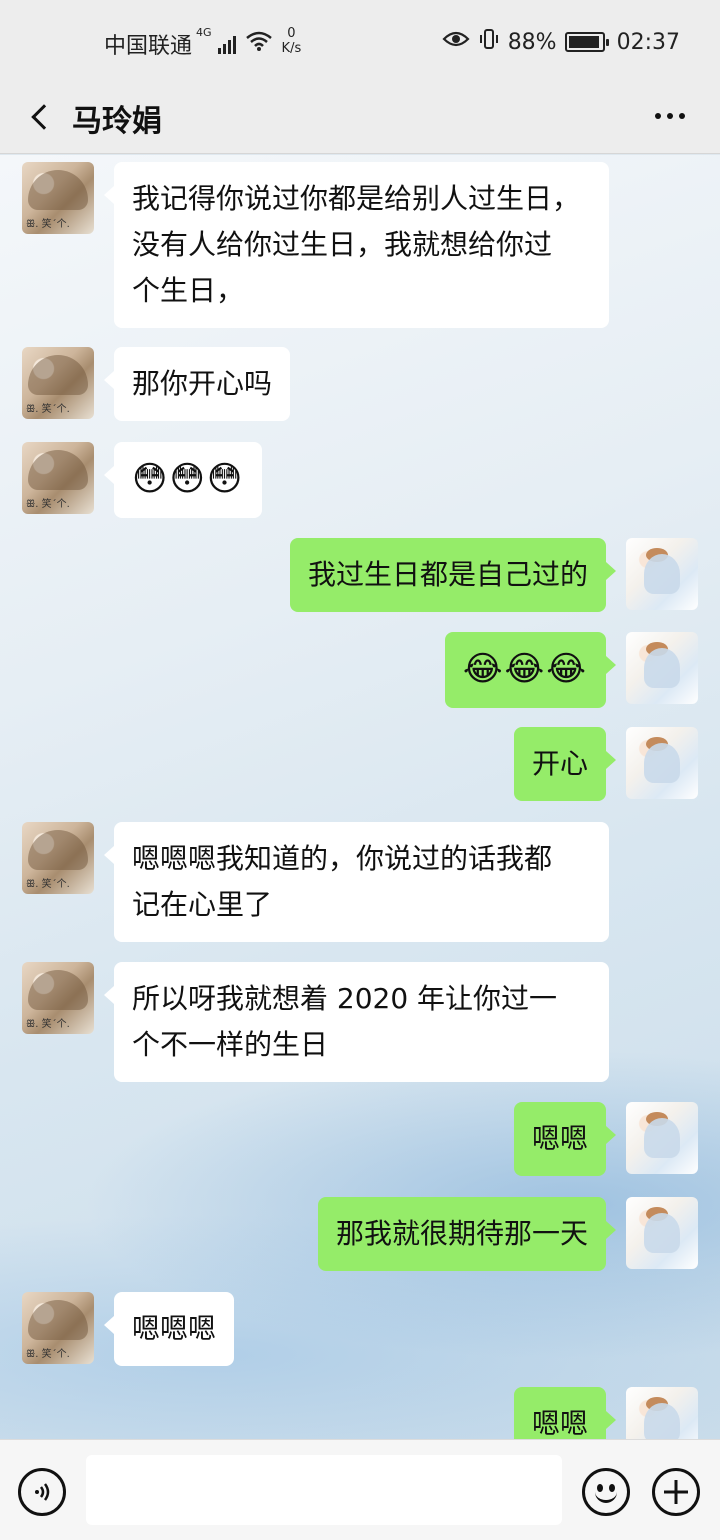  I want to click on battery-icon, so click(586, 42).